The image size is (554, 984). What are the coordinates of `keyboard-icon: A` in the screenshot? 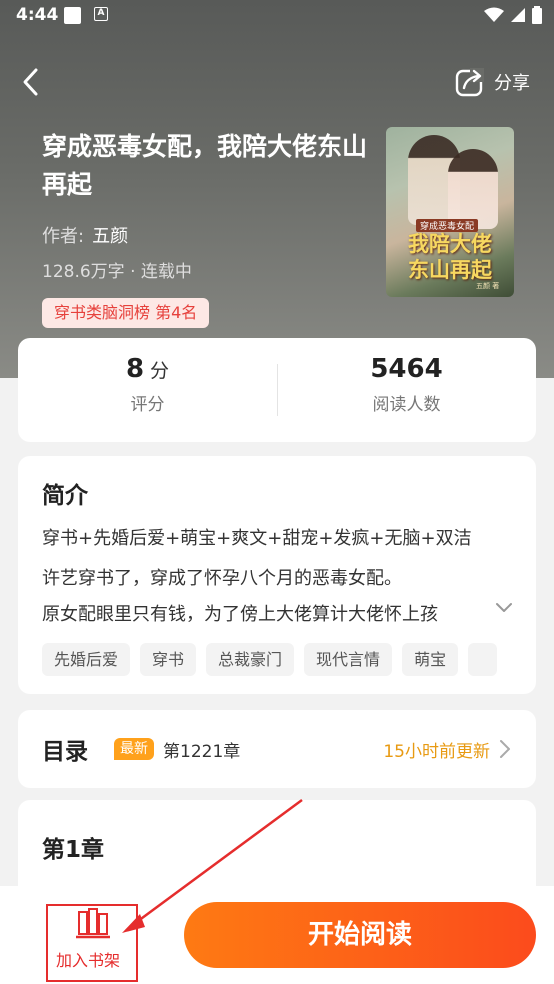 It's located at (101, 14).